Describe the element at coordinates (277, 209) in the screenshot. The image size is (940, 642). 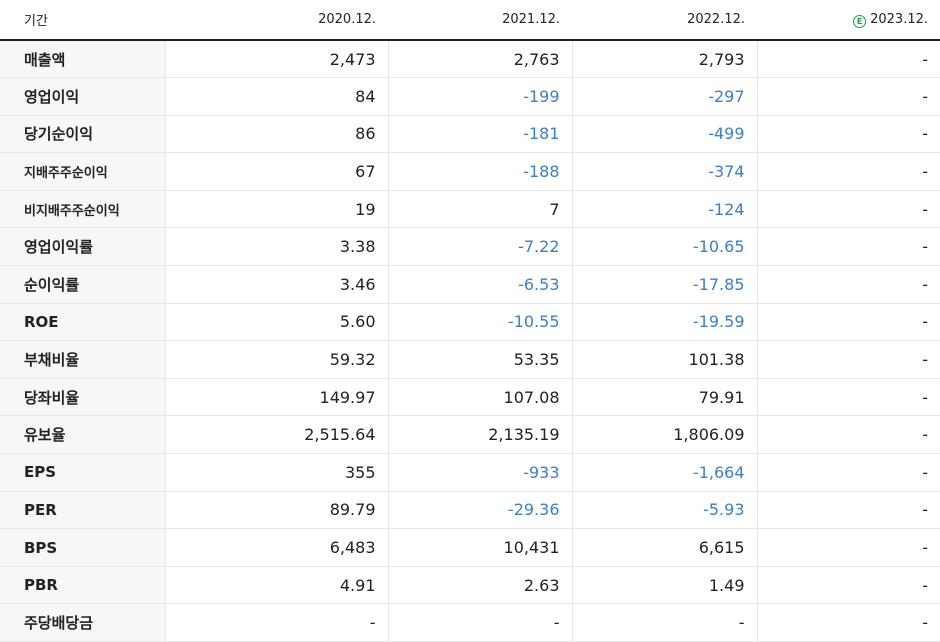
I see `row-value-202012: 19` at that location.